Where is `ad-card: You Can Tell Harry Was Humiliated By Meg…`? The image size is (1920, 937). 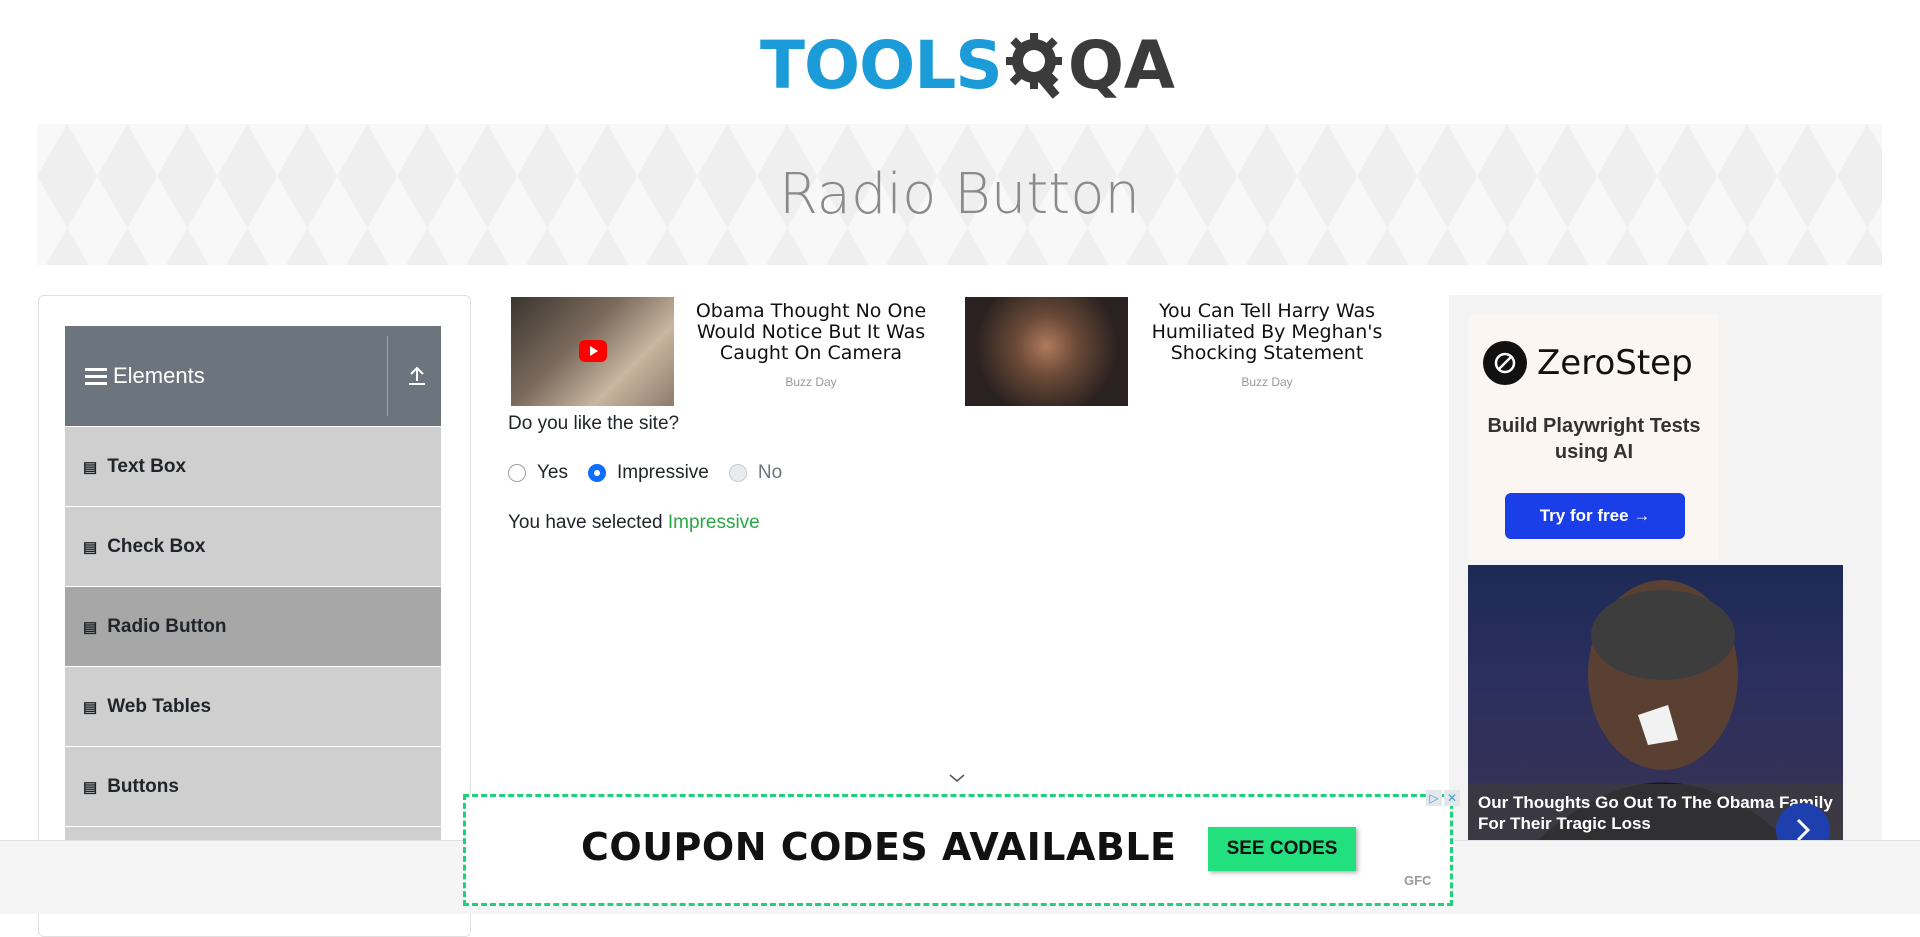
ad-card: You Can Tell Harry Was Humiliated By Meg… is located at coordinates (1180, 352).